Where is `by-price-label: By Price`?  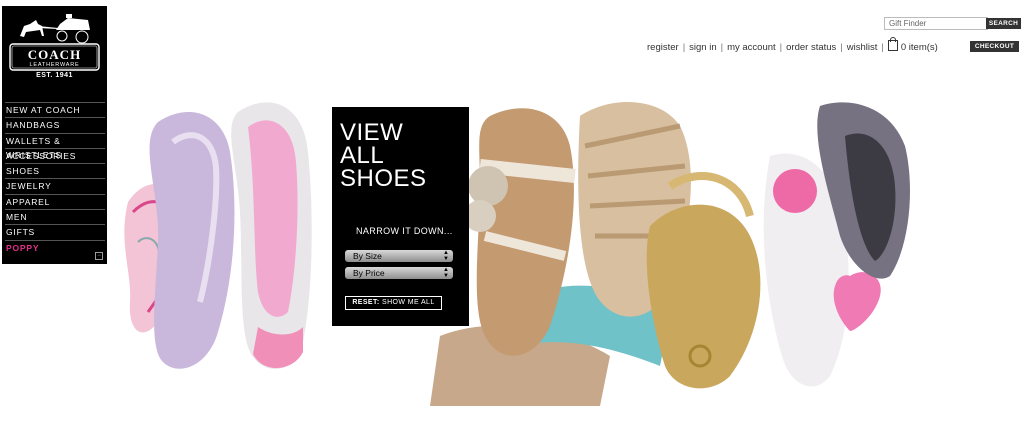 by-price-label: By Price is located at coordinates (369, 273).